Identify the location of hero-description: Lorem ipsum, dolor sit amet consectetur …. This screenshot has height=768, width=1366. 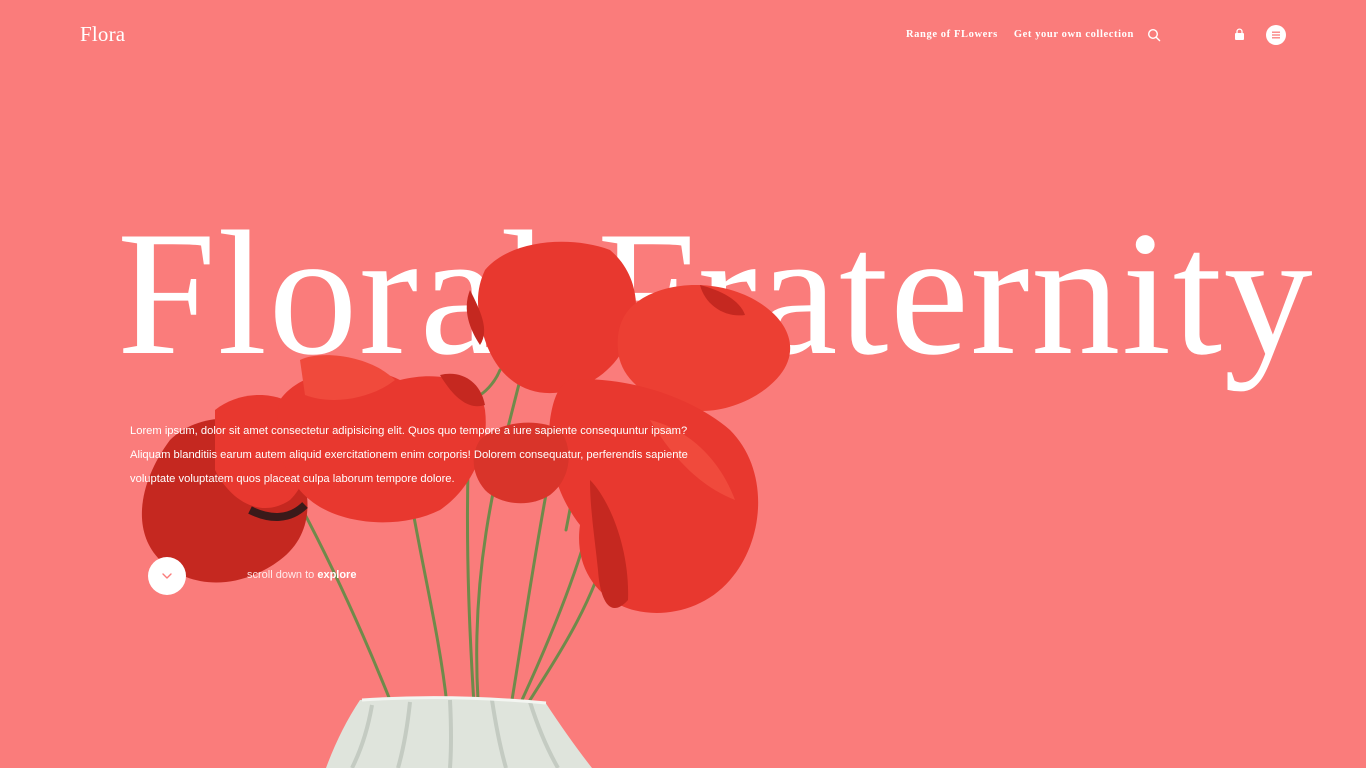
(409, 455).